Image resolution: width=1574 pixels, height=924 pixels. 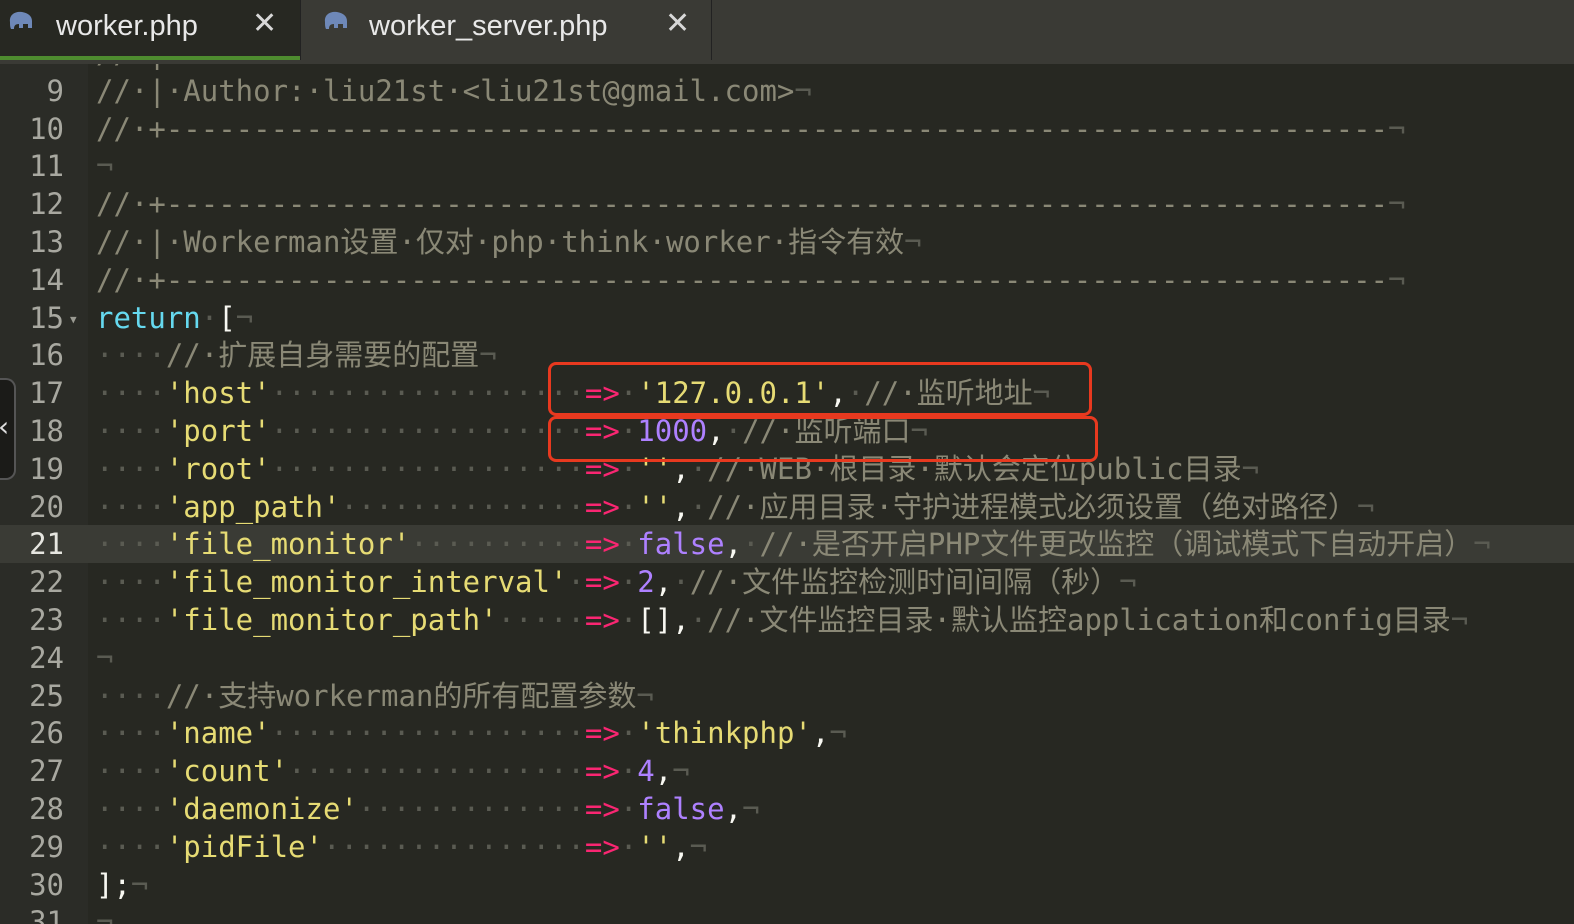 What do you see at coordinates (46, 544) in the screenshot?
I see `line-number: 21` at bounding box center [46, 544].